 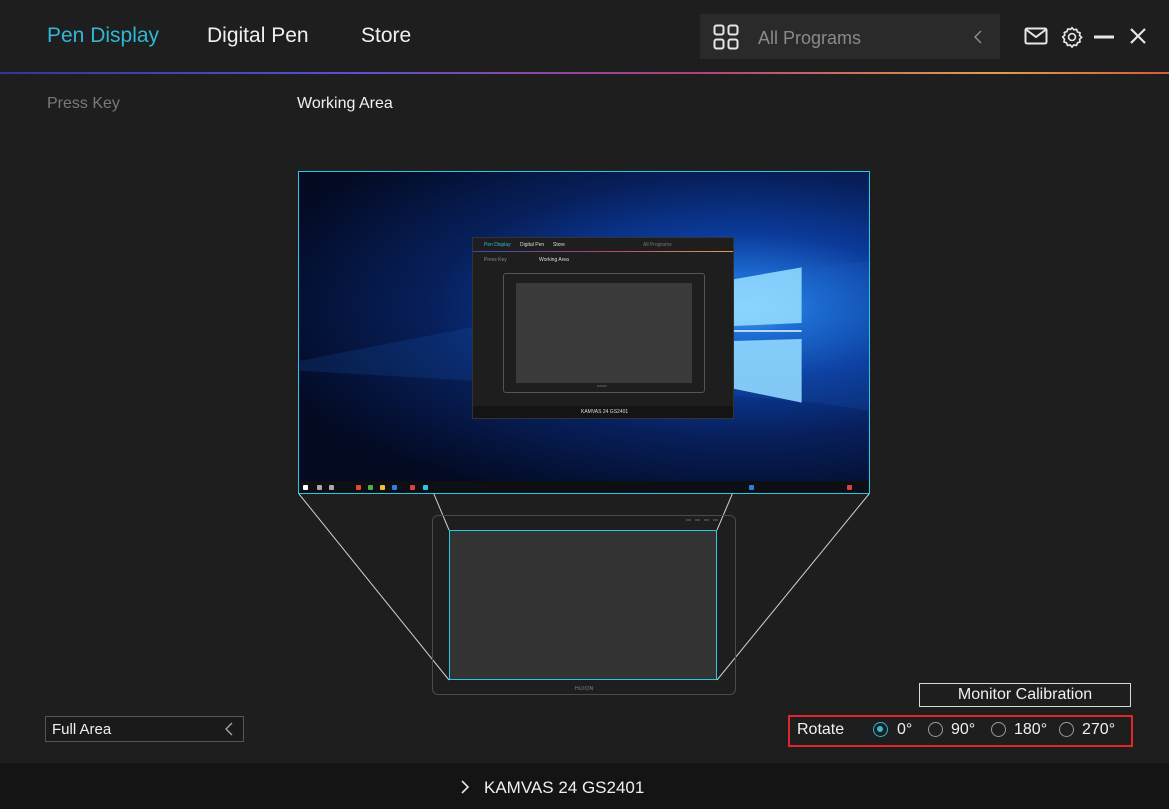 I want to click on folder-icon, so click(x=382, y=487).